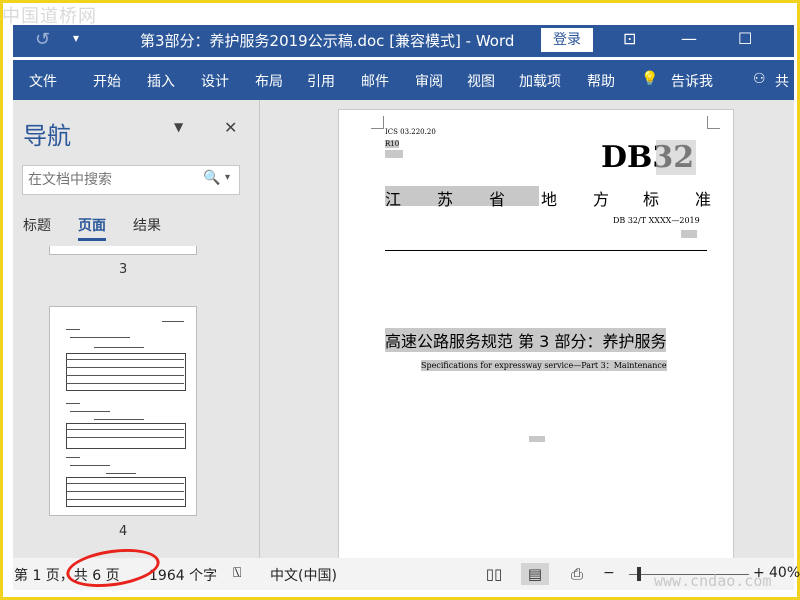  What do you see at coordinates (392, 144) in the screenshot?
I see `r10-code: R10` at bounding box center [392, 144].